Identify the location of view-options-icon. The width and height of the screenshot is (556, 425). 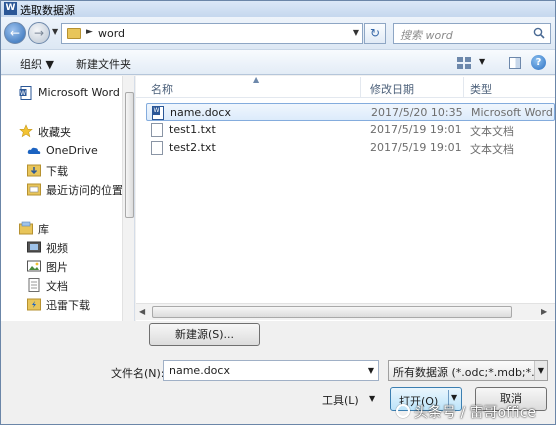
(464, 63).